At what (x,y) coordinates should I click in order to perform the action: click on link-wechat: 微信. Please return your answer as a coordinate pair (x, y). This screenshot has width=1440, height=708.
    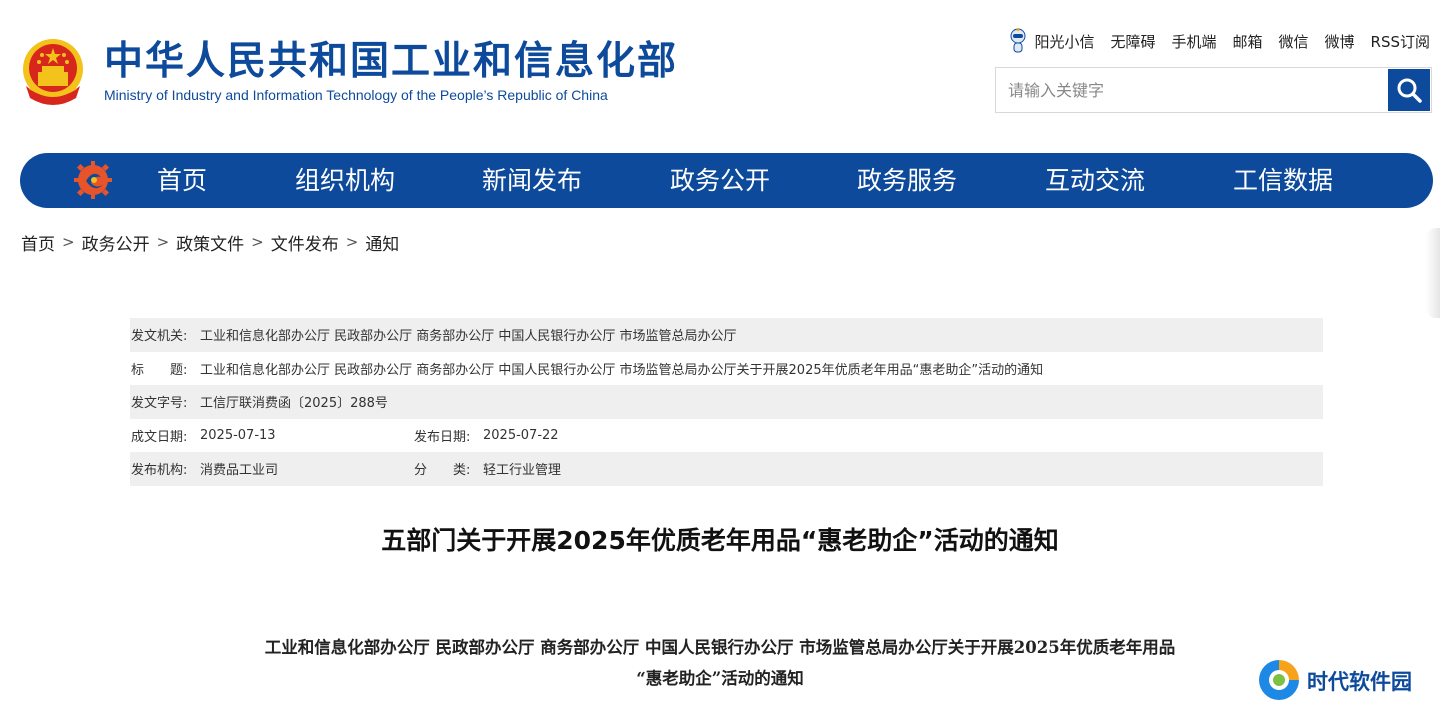
    Looking at the image, I should click on (1294, 41).